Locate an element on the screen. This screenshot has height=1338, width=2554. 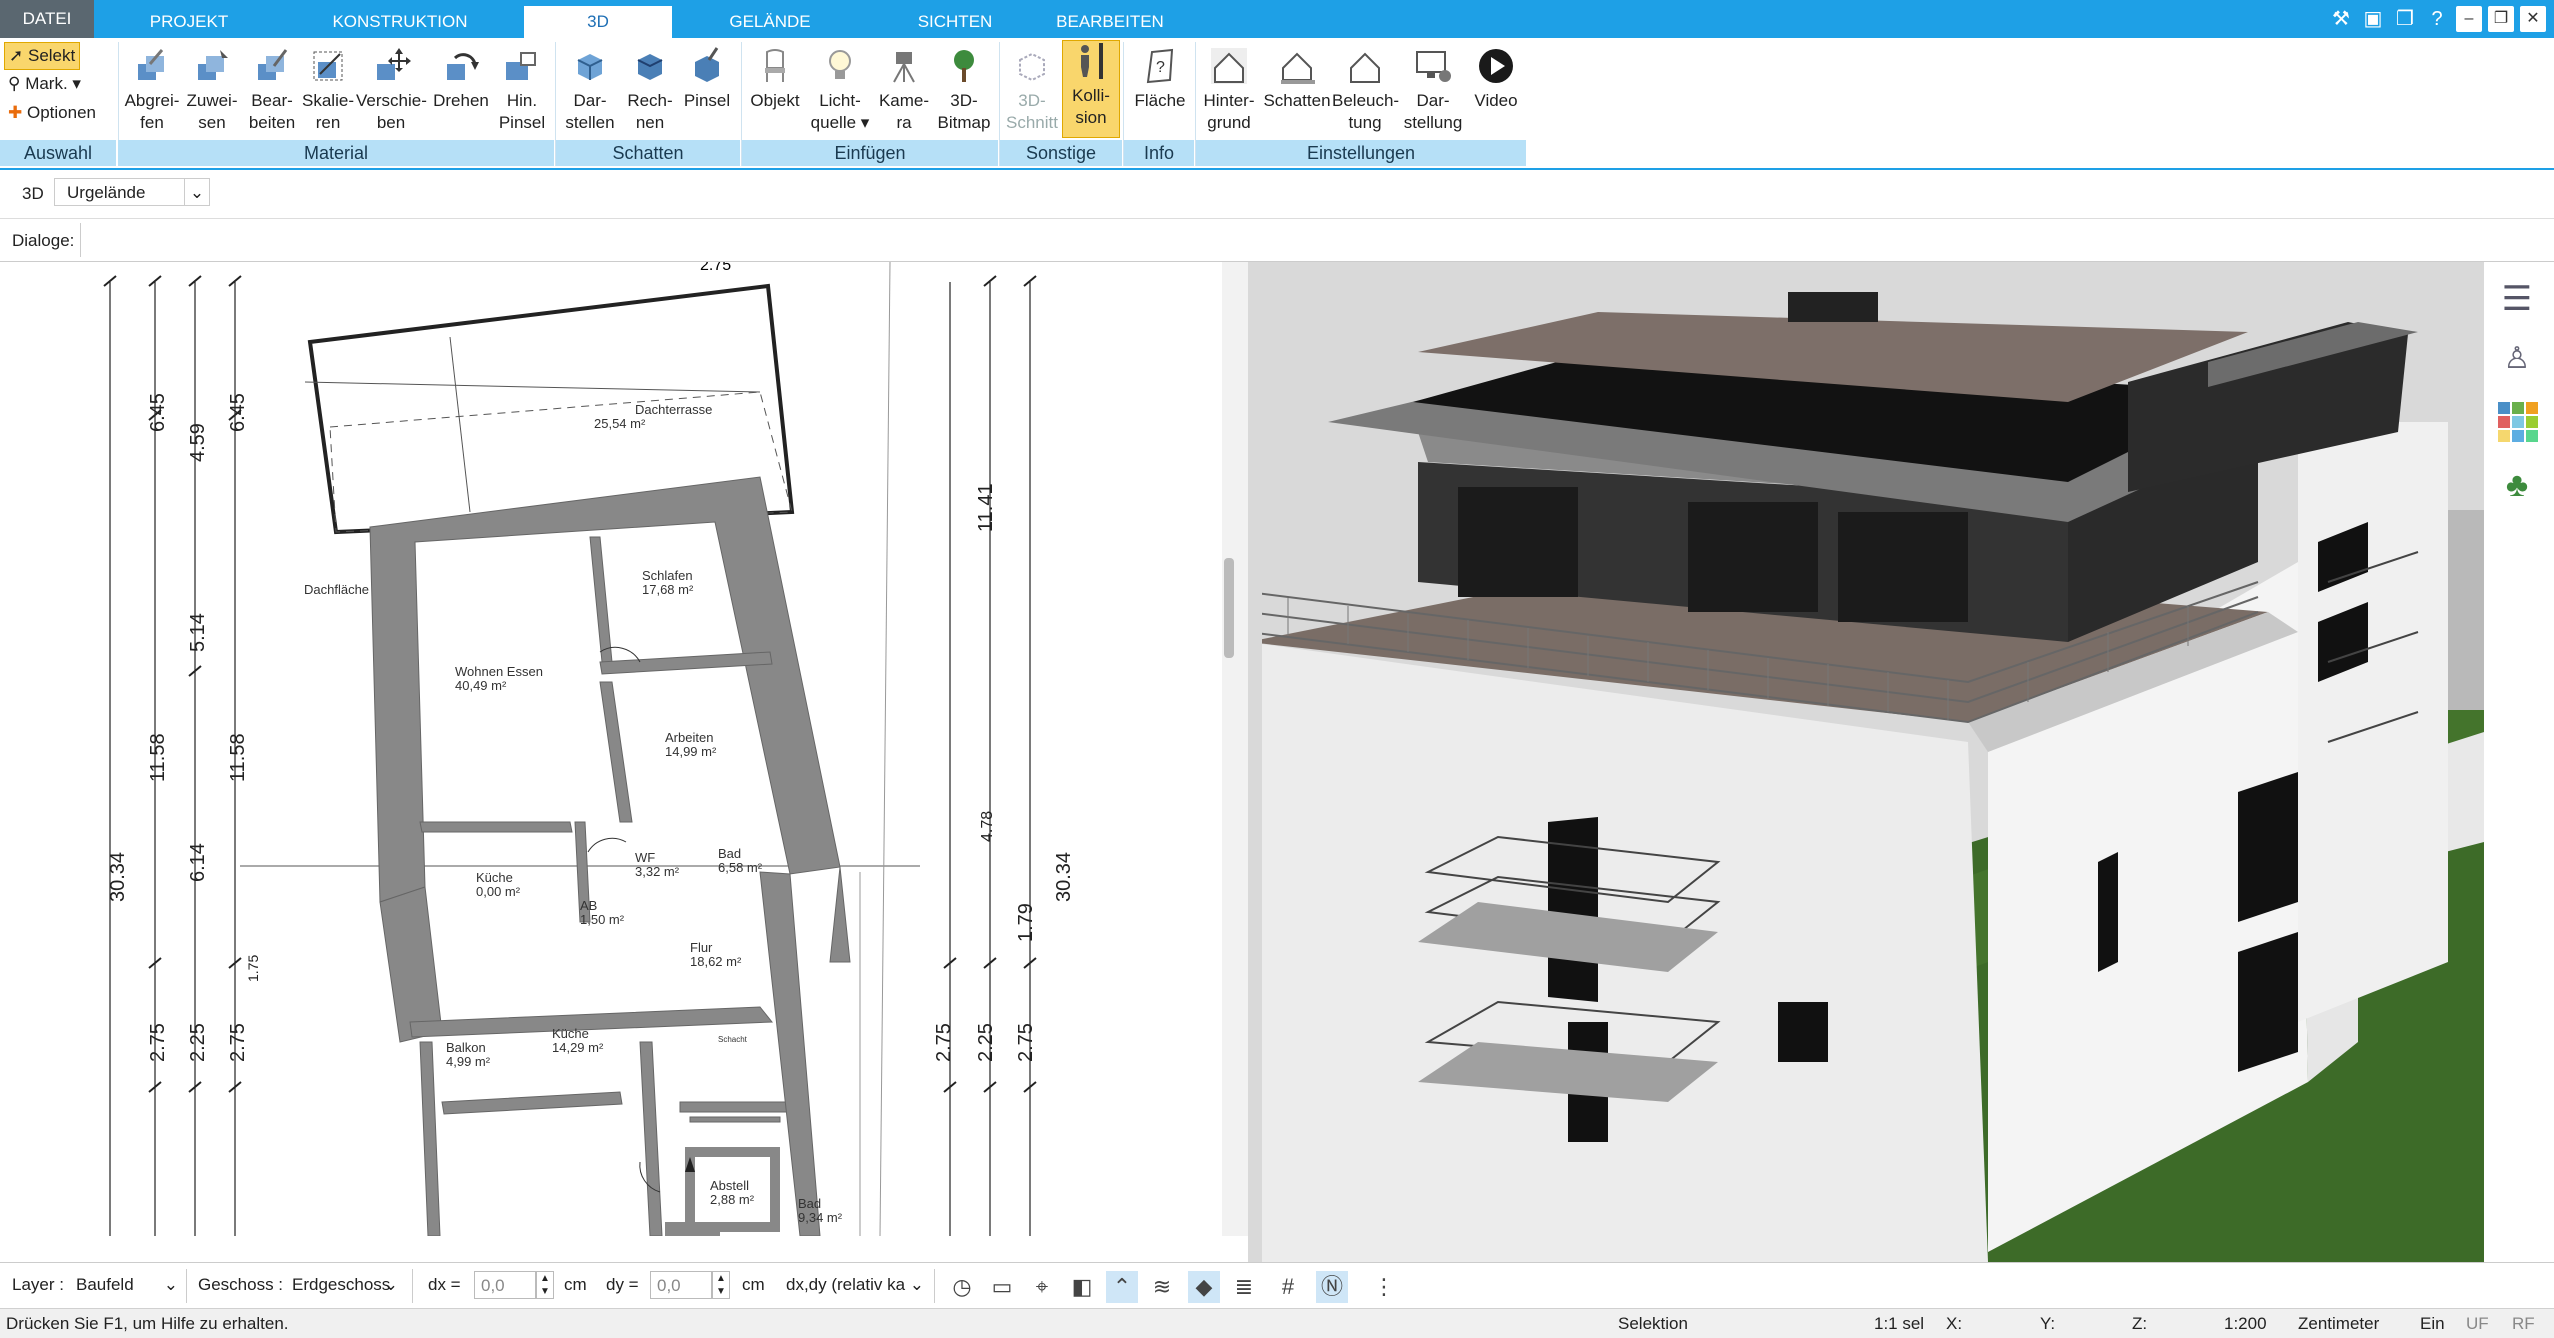
tab-file: DATEI is located at coordinates (47, 19).